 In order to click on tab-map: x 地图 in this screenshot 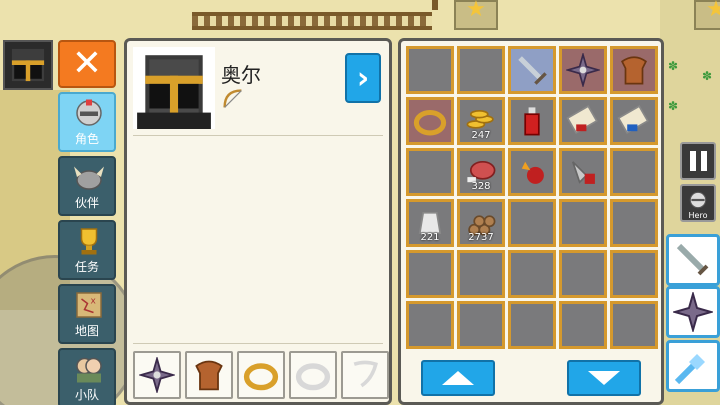, I will do `click(87, 314)`.